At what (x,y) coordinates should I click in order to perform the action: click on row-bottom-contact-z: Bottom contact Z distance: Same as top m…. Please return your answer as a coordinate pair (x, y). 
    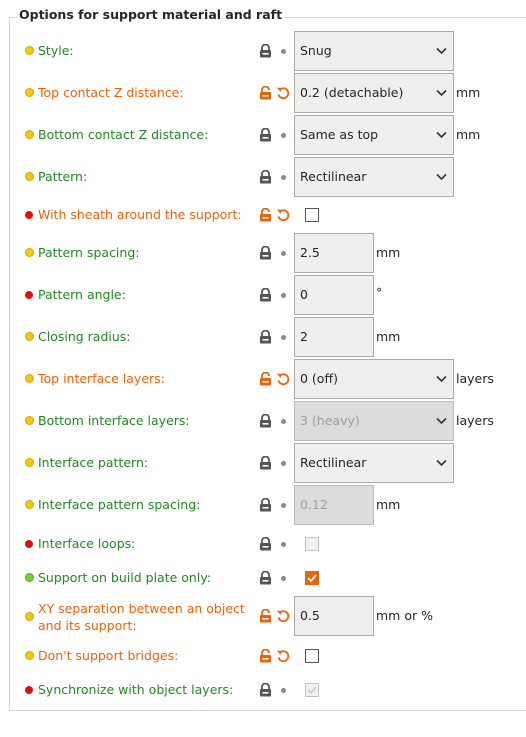
    Looking at the image, I should click on (263, 135).